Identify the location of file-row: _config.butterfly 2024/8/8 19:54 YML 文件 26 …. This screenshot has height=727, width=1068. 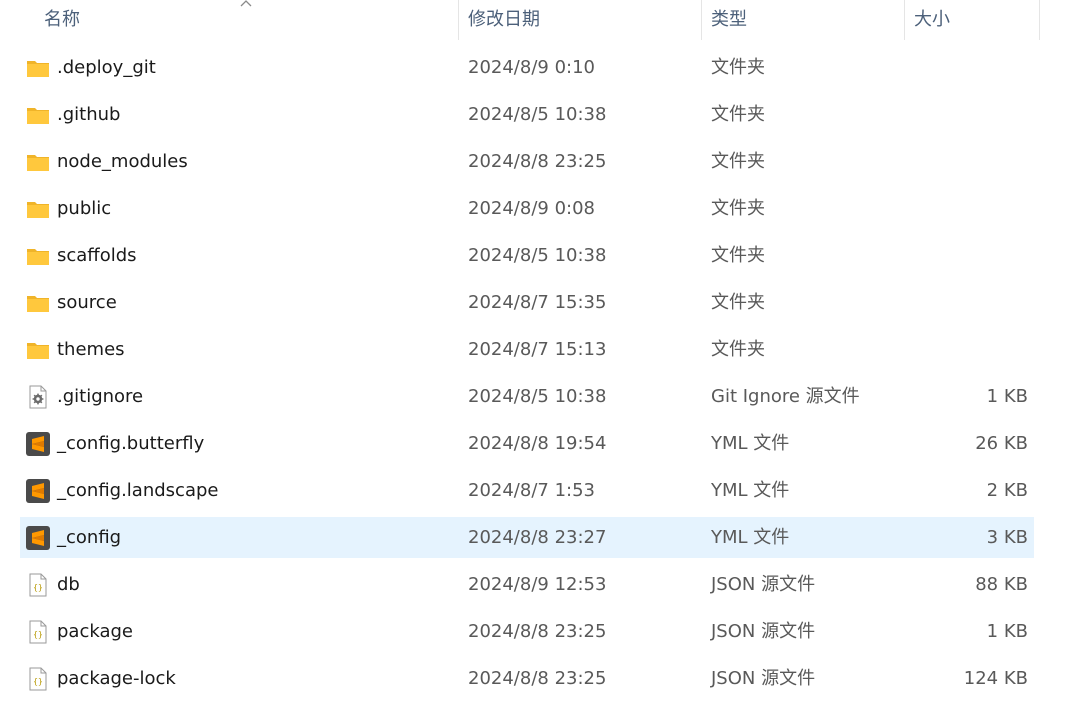
(527, 443).